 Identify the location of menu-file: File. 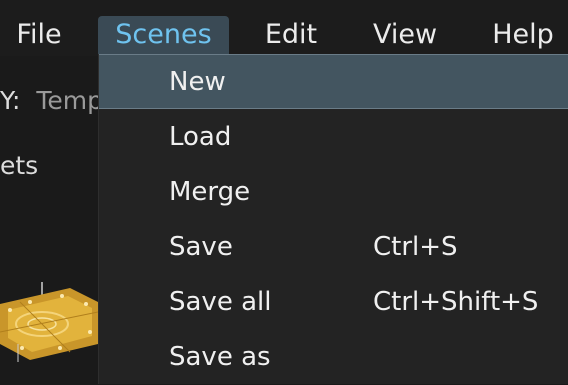
(39, 35).